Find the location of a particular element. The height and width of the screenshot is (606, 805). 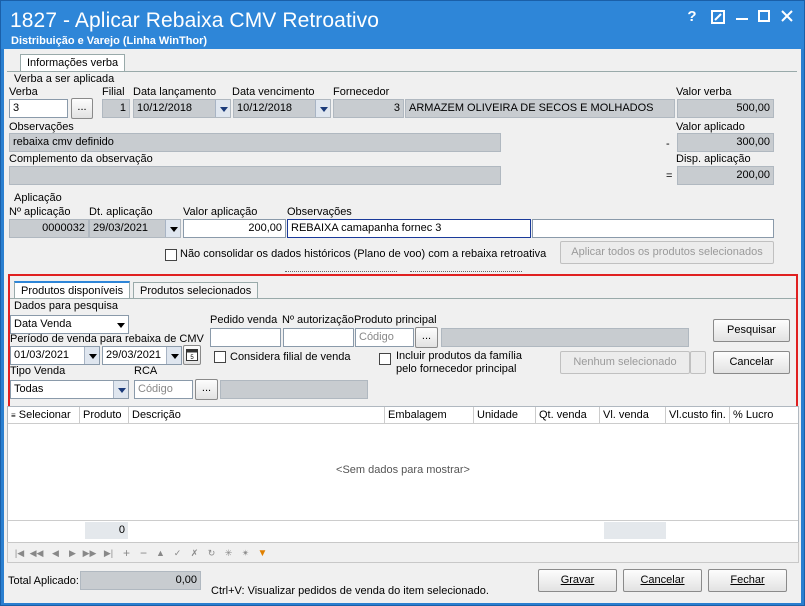

complemento-field is located at coordinates (255, 175).